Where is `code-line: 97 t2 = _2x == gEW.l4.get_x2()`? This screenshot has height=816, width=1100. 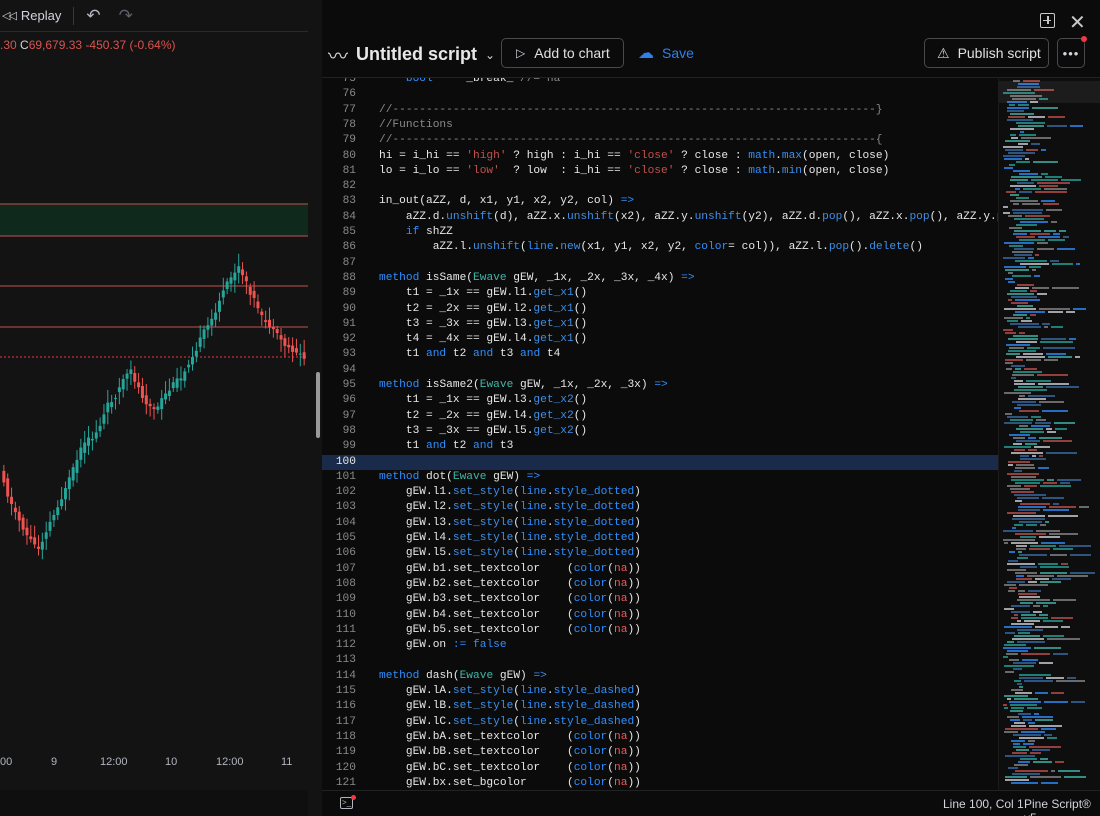
code-line: 97 t2 = _2x == gEW.l4.get_x2() is located at coordinates (660, 416).